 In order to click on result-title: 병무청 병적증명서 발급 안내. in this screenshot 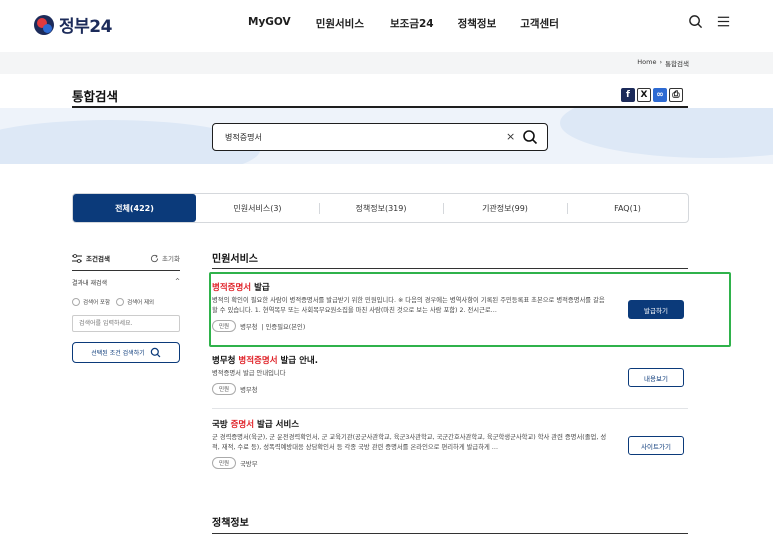, I will do `click(450, 360)`.